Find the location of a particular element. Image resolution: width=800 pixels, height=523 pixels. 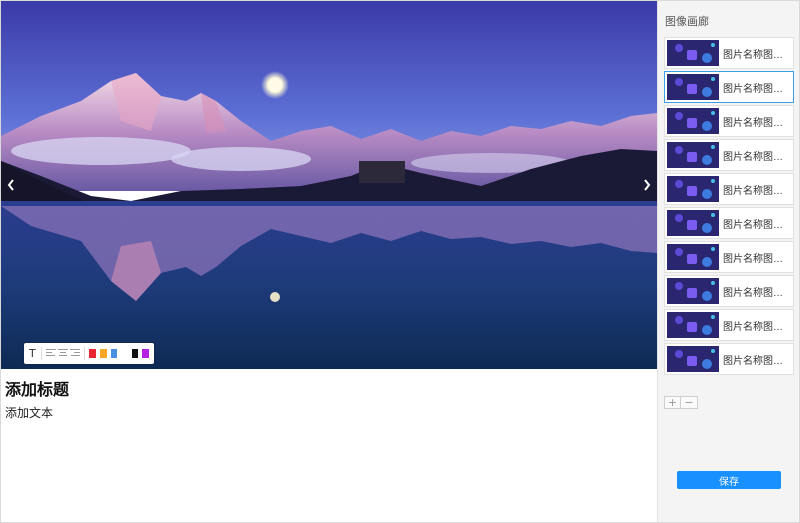

gallery-controls: + − is located at coordinates (681, 402).